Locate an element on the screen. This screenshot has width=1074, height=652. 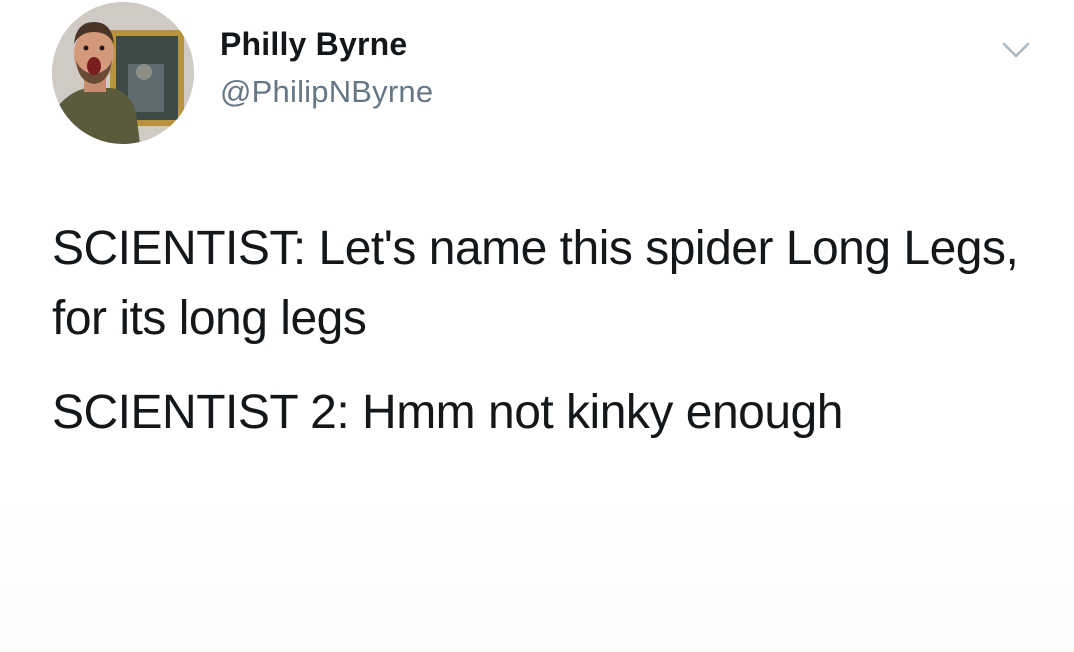
author-block: Philly Byrne @PhilipNByrne is located at coordinates (326, 68).